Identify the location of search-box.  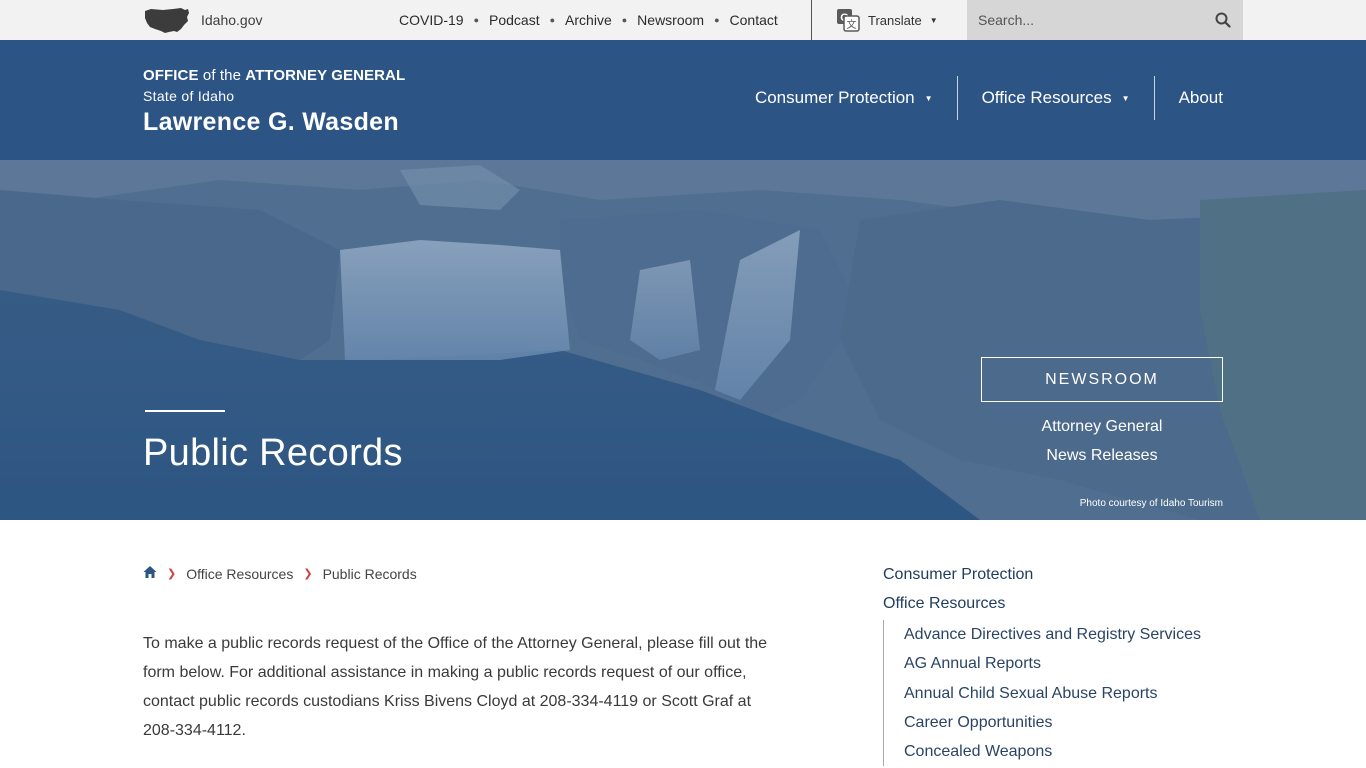
(1105, 20).